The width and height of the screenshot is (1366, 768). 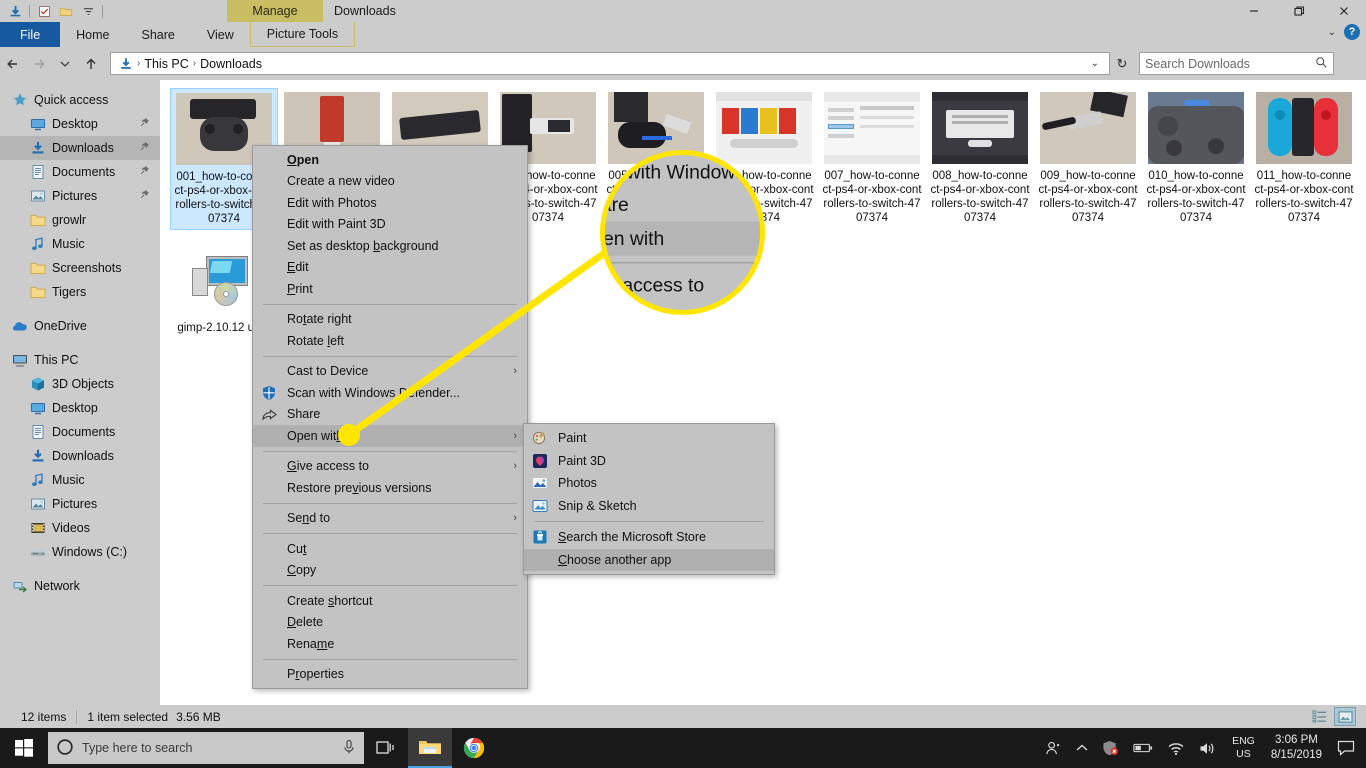 What do you see at coordinates (1343, 11) in the screenshot?
I see `close-button` at bounding box center [1343, 11].